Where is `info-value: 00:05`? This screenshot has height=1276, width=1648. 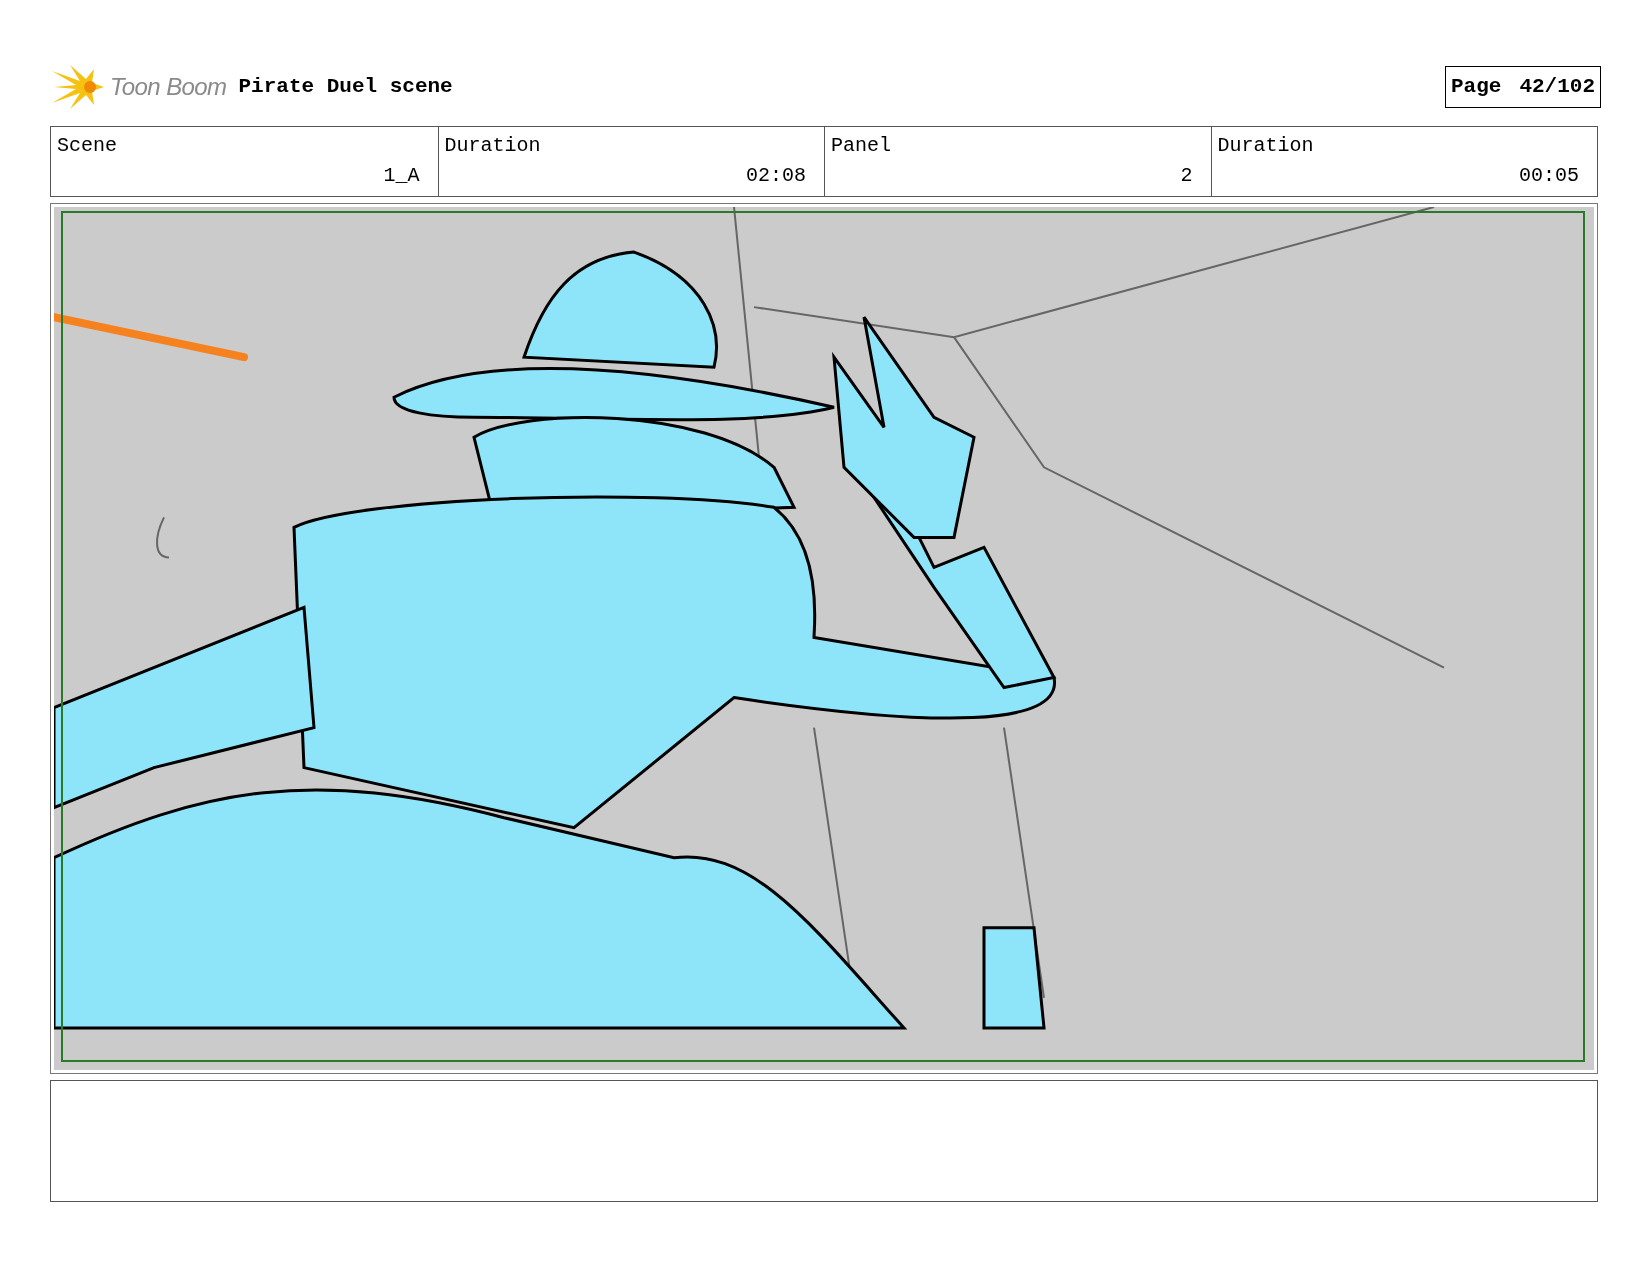
info-value: 00:05 is located at coordinates (1549, 176).